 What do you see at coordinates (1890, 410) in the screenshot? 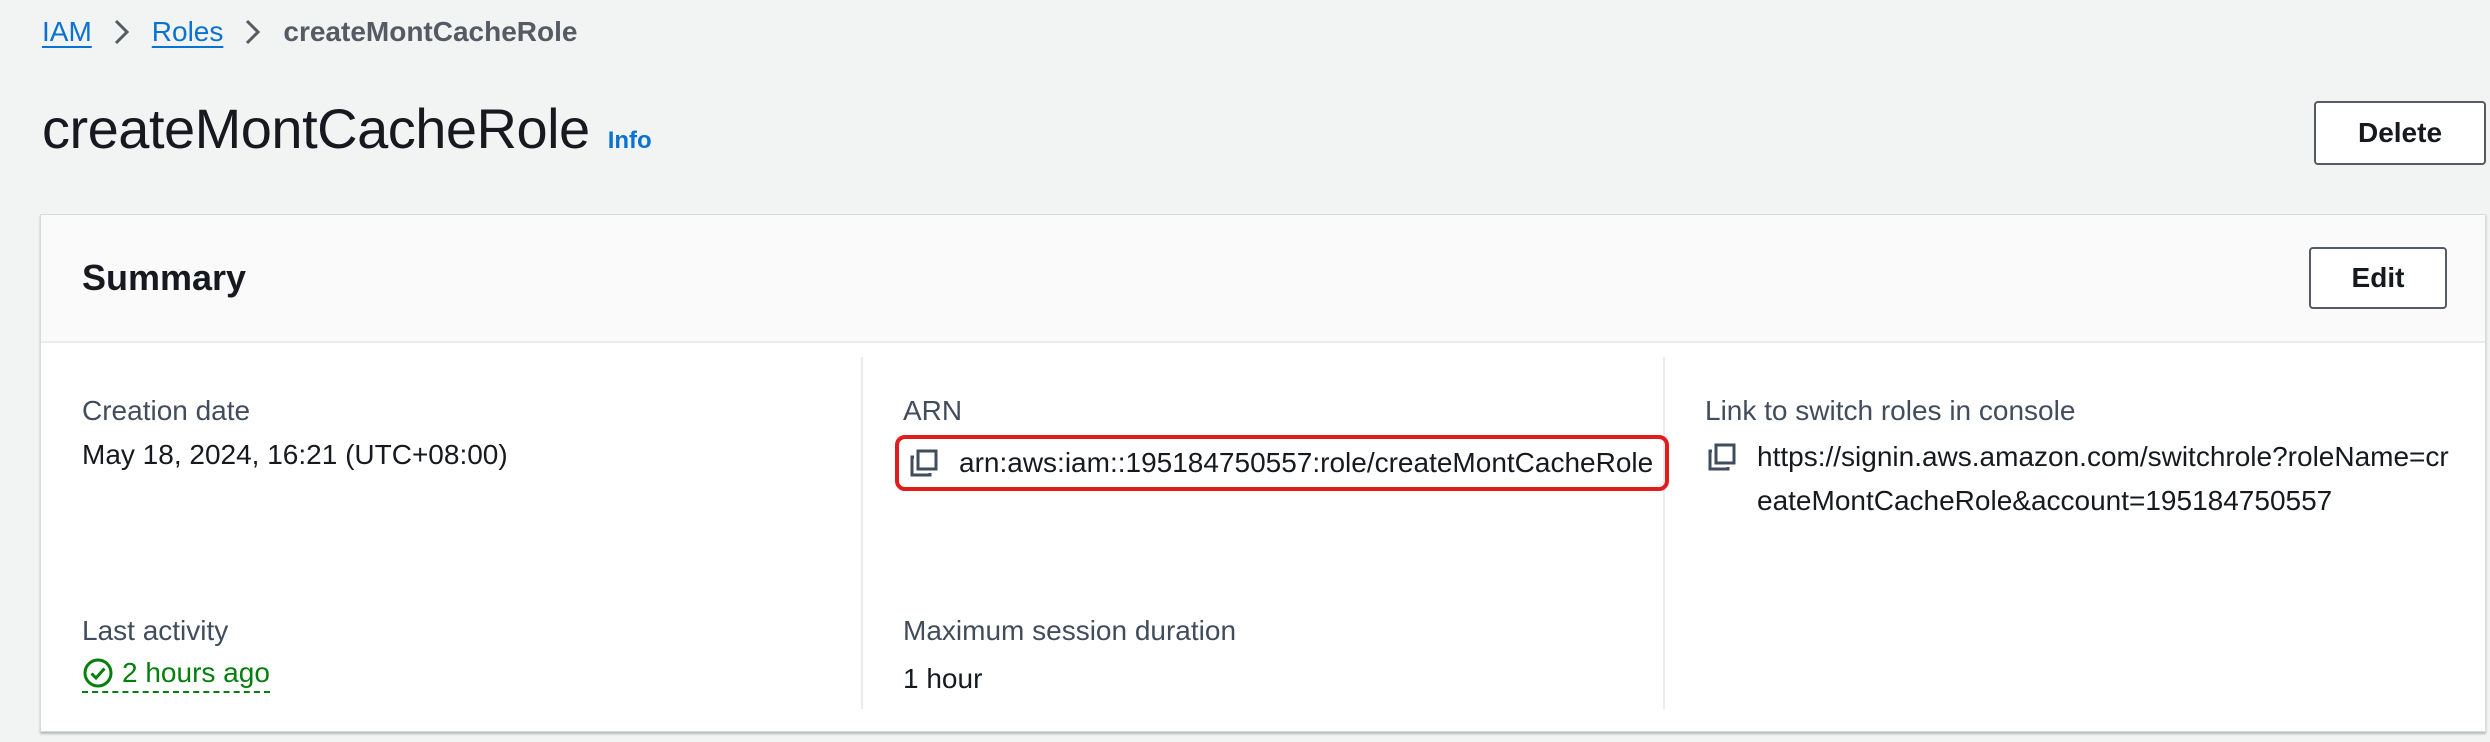
I see `switch-role-link-label: Link to switch roles in console` at bounding box center [1890, 410].